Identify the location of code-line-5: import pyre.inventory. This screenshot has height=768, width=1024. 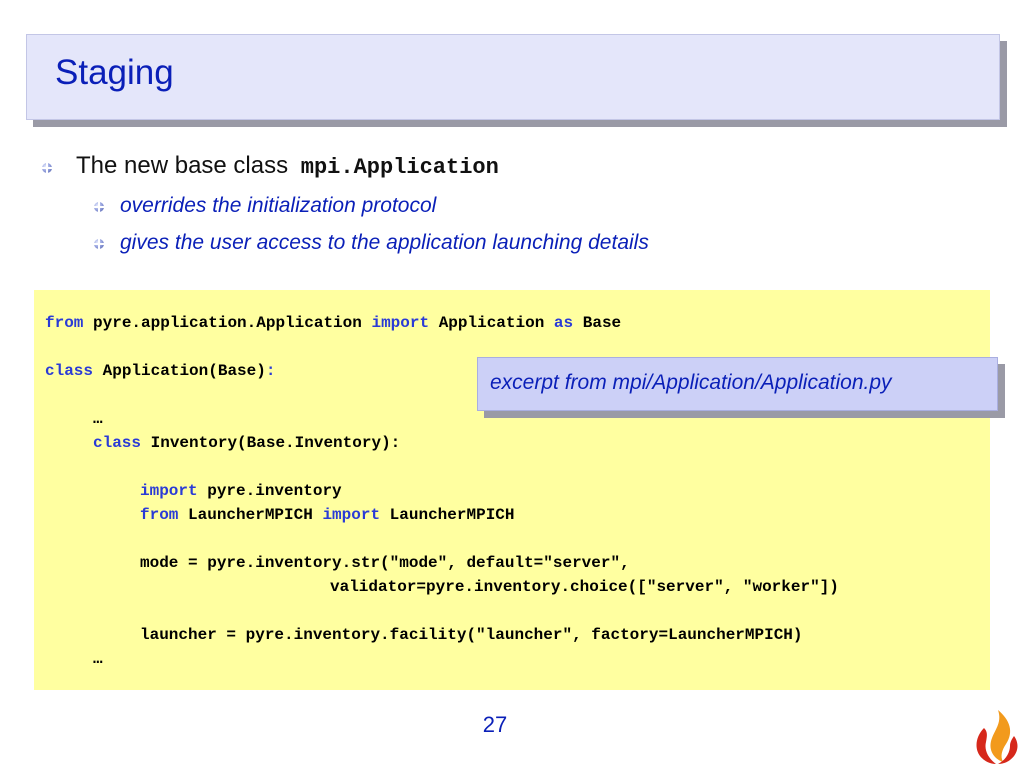
(241, 491).